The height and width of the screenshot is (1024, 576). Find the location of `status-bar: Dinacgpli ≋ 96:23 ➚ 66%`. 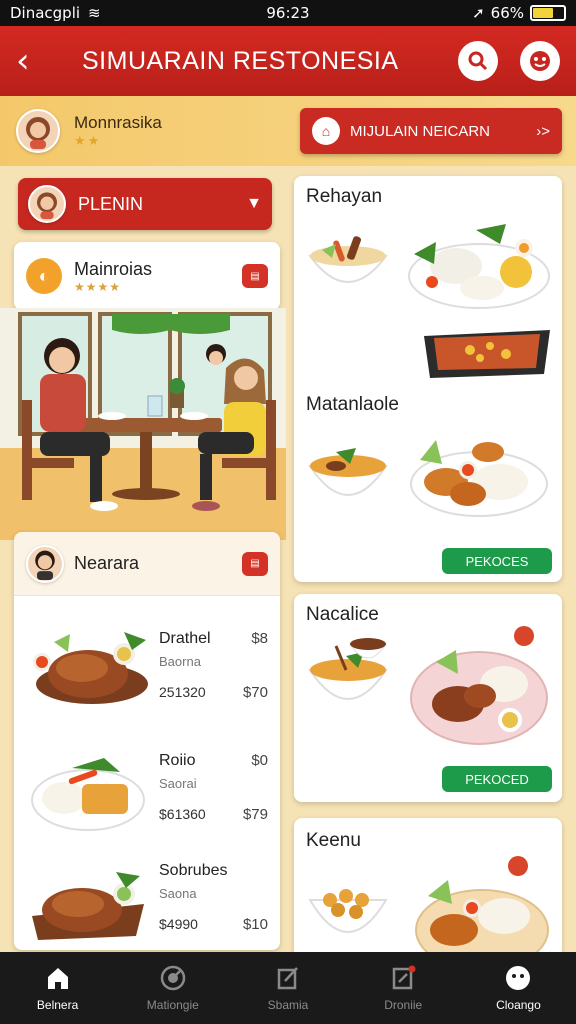

status-bar: Dinacgpli ≋ 96:23 ➚ 66% is located at coordinates (288, 13).